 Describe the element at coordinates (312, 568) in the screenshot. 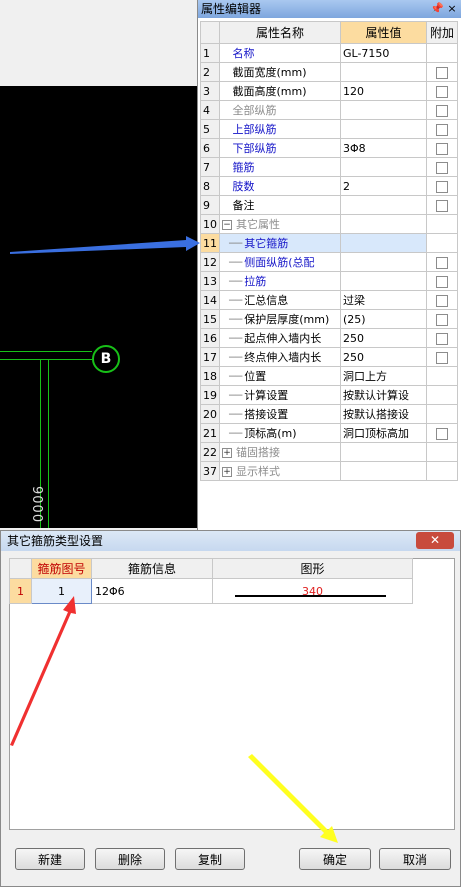

I see `column-header-shape: 图形` at that location.